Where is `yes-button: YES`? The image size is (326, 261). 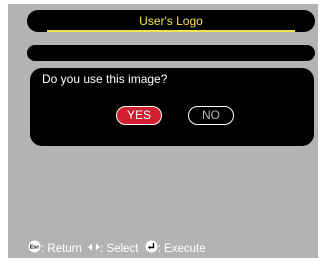 yes-button: YES is located at coordinates (139, 115).